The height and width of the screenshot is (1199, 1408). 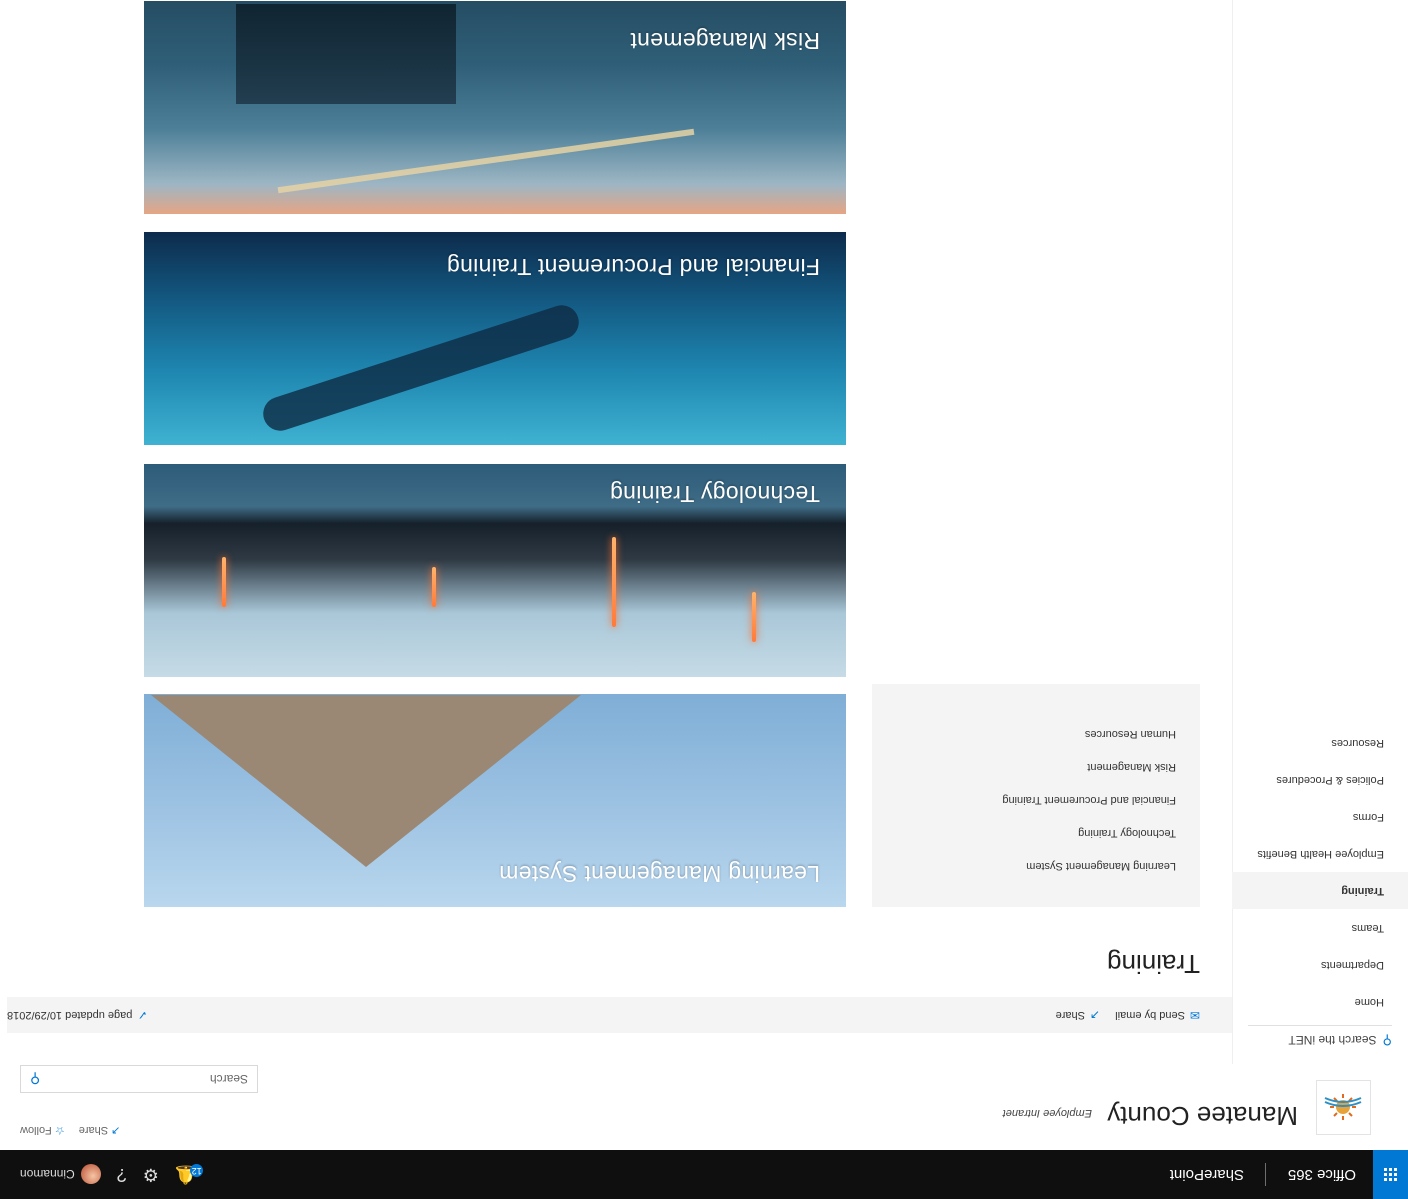 What do you see at coordinates (112, 1174) in the screenshot?
I see `suite-actions: 🔔 12 ⚙ ? Cinnamon` at bounding box center [112, 1174].